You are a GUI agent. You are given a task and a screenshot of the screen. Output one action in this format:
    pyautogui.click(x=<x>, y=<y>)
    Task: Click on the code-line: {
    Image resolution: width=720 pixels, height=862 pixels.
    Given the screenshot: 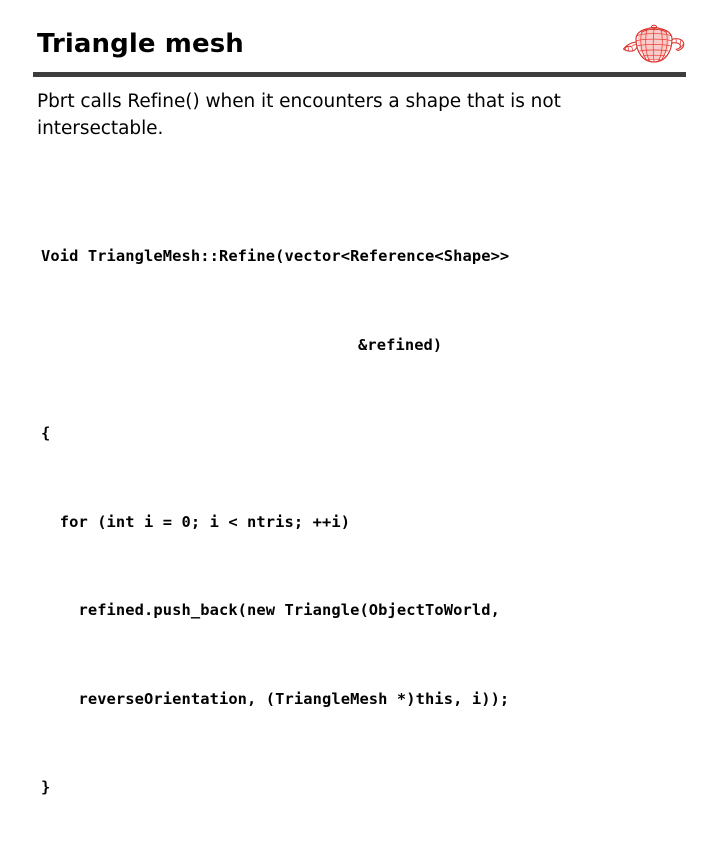 What is the action you would take?
    pyautogui.click(x=46, y=433)
    